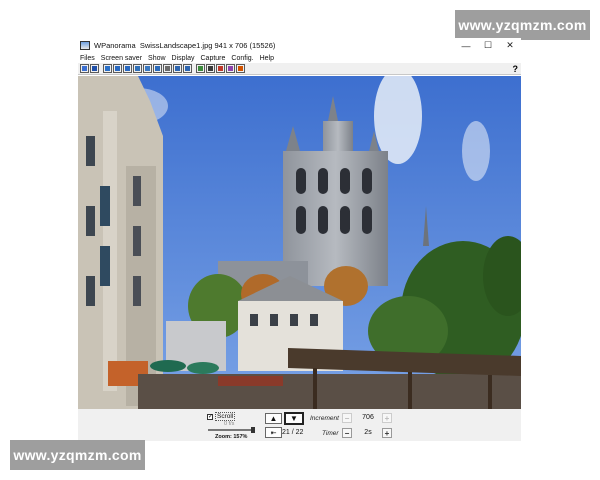 The width and height of the screenshot is (600, 480). I want to click on grid-button, so click(167, 68).